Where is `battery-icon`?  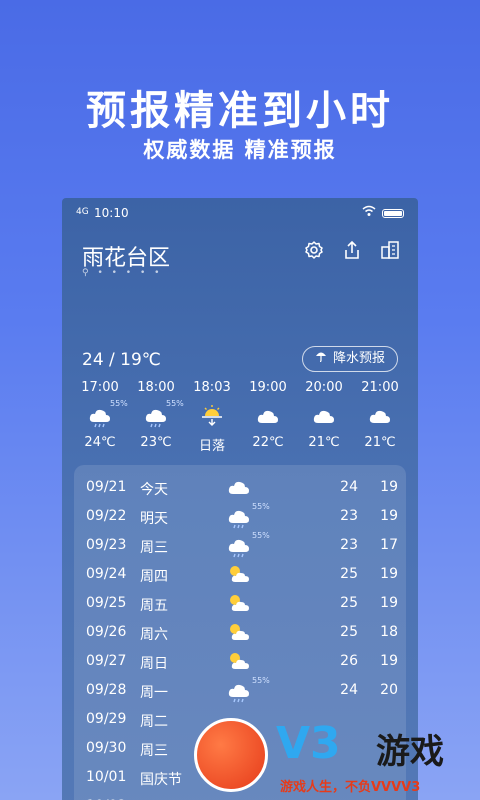 battery-icon is located at coordinates (393, 213).